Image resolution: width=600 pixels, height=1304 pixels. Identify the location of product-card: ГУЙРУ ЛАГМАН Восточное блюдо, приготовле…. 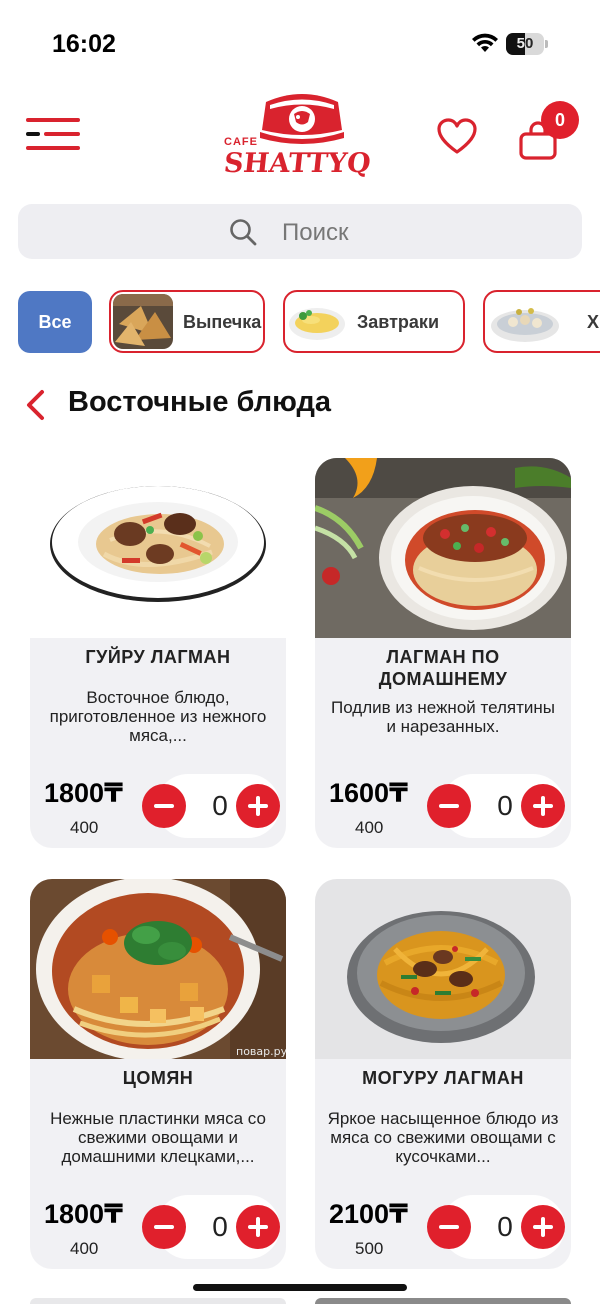
(158, 653).